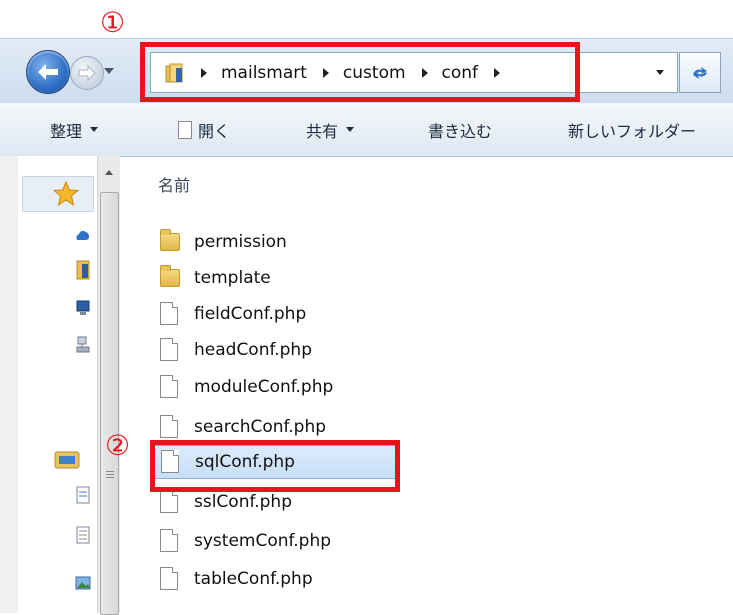  Describe the element at coordinates (275, 278) in the screenshot. I see `list-item-folder: template` at that location.